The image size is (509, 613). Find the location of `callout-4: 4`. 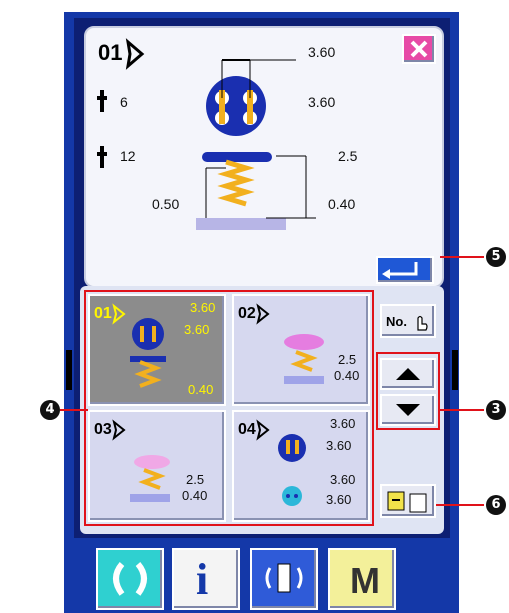

callout-4: 4 is located at coordinates (50, 410).